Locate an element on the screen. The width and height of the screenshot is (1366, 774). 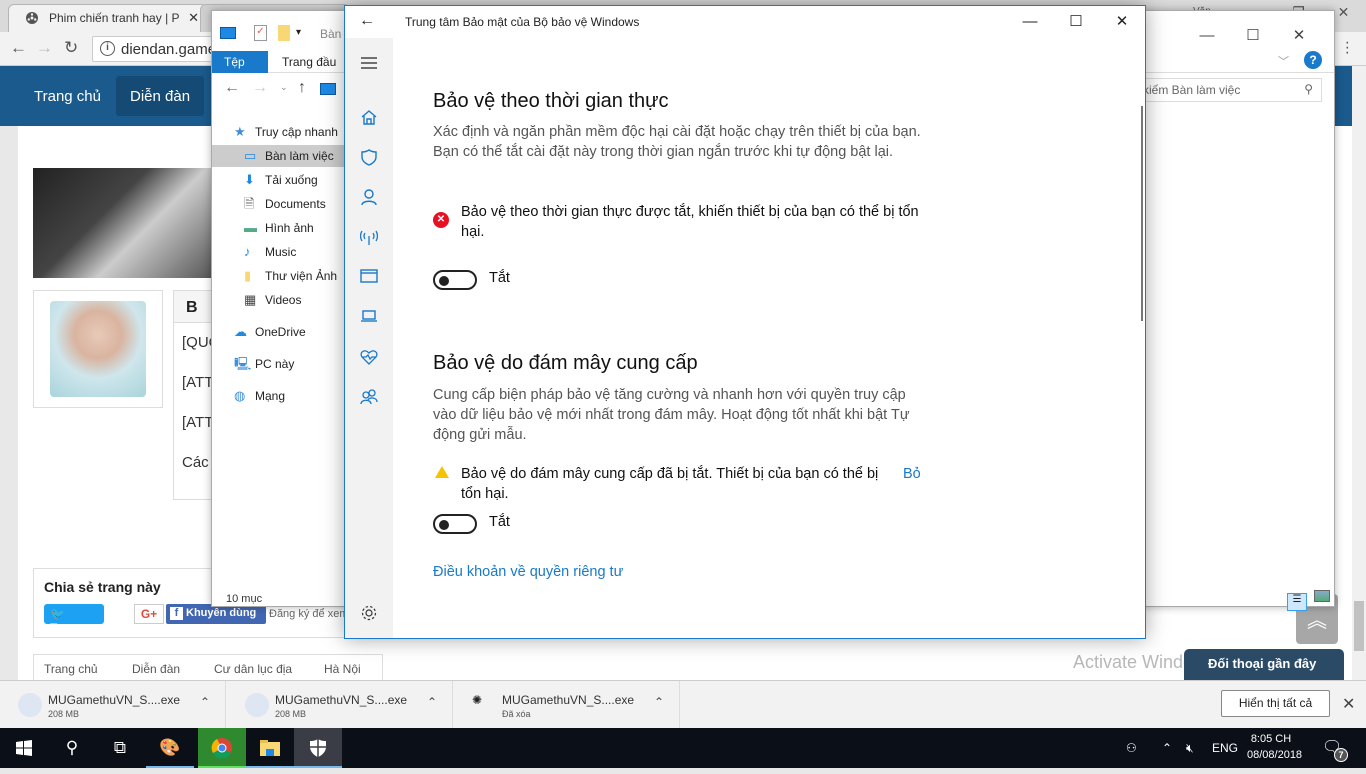
installer-icon is located at coordinates (30, 705).